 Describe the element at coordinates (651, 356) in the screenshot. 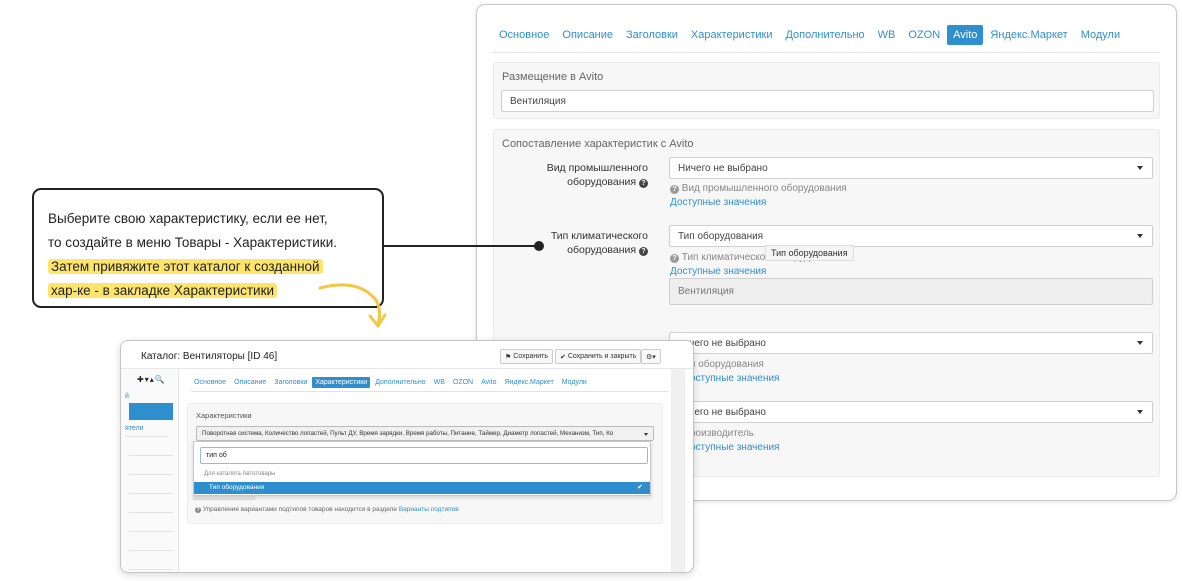

I see `settings-button: ⚙ ▾` at that location.